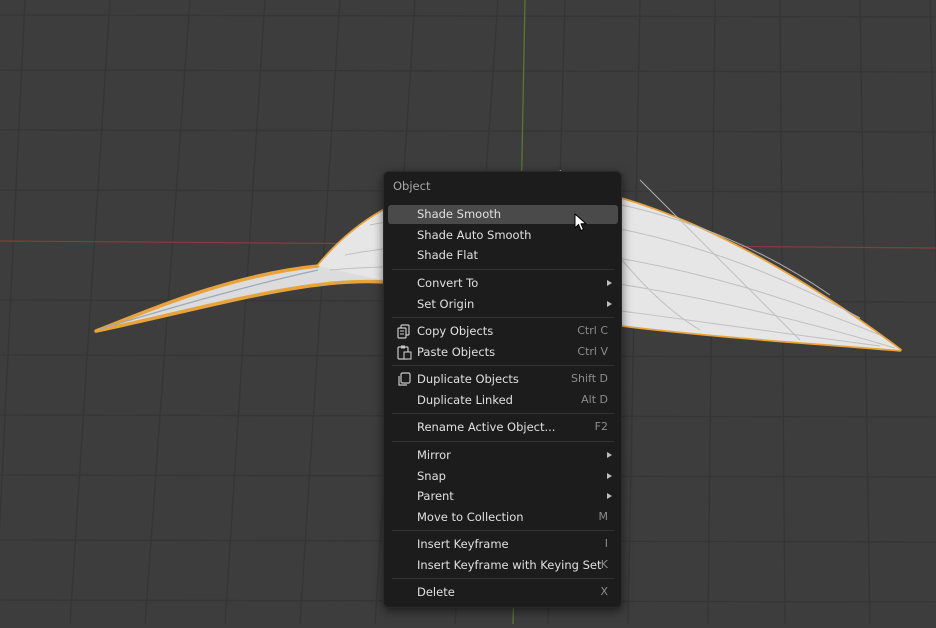 The height and width of the screenshot is (628, 936). Describe the element at coordinates (606, 543) in the screenshot. I see `menu-item-shortcut: I` at that location.